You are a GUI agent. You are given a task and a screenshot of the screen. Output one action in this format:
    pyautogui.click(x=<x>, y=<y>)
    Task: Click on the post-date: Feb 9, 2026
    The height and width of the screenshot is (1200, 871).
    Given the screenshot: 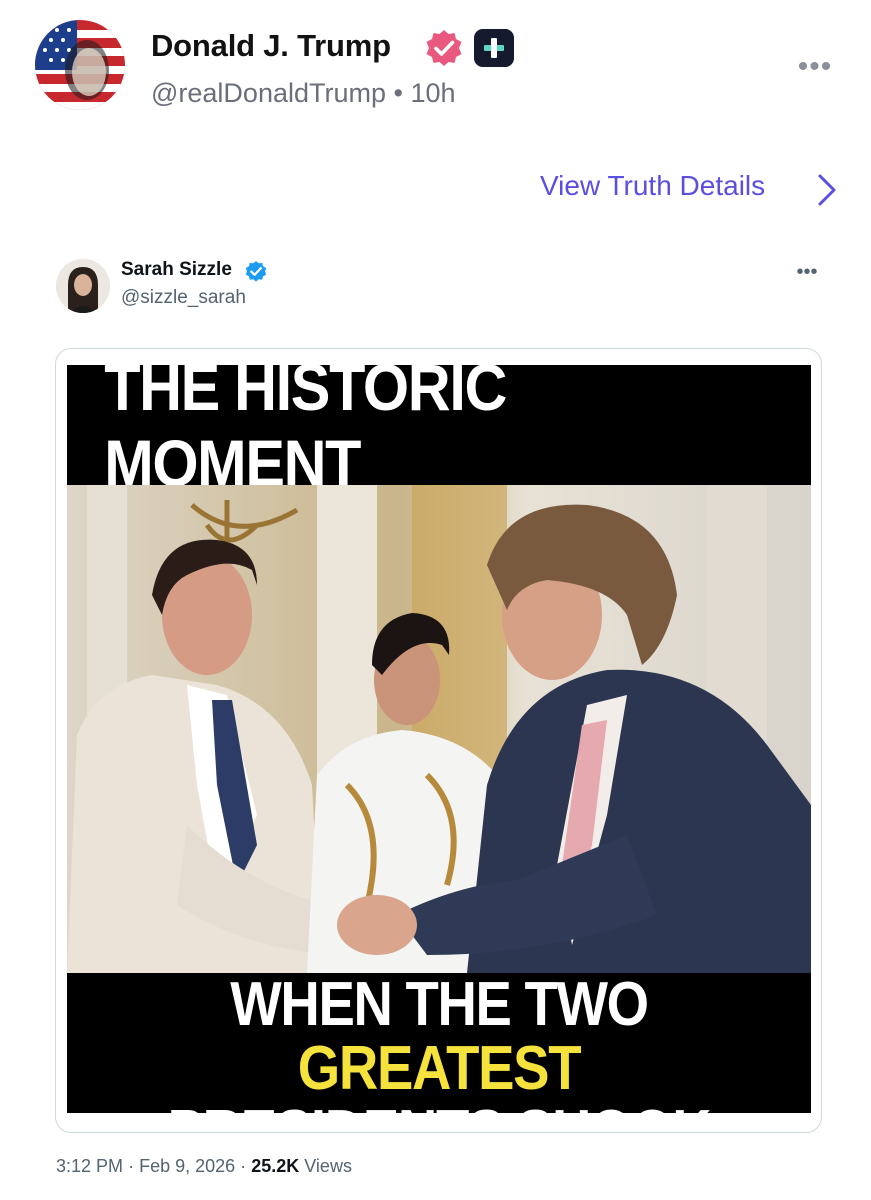 What is the action you would take?
    pyautogui.click(x=187, y=1166)
    